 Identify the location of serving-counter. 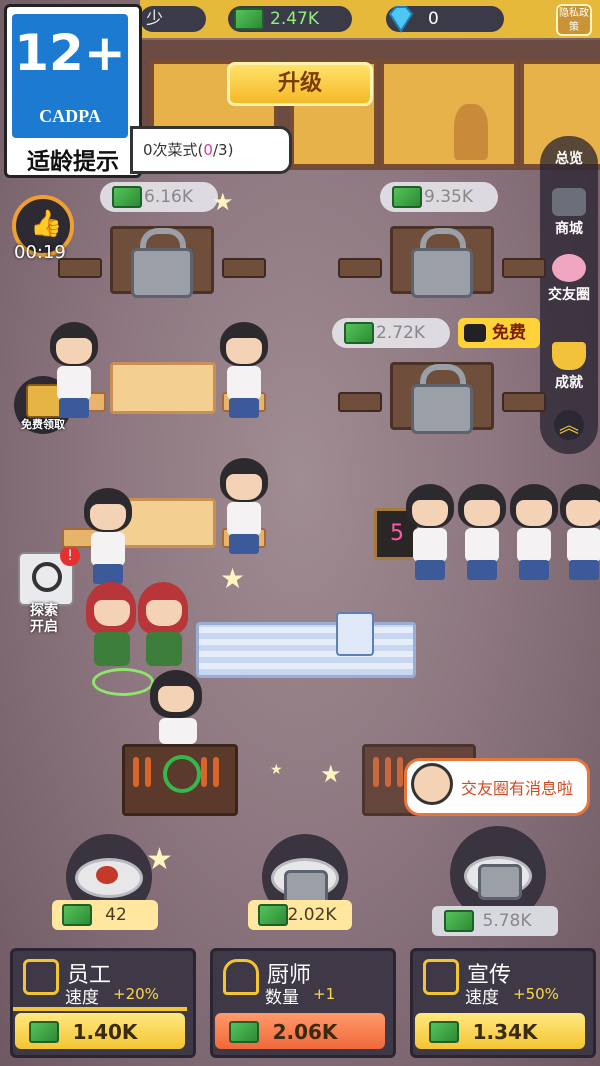
(306, 650).